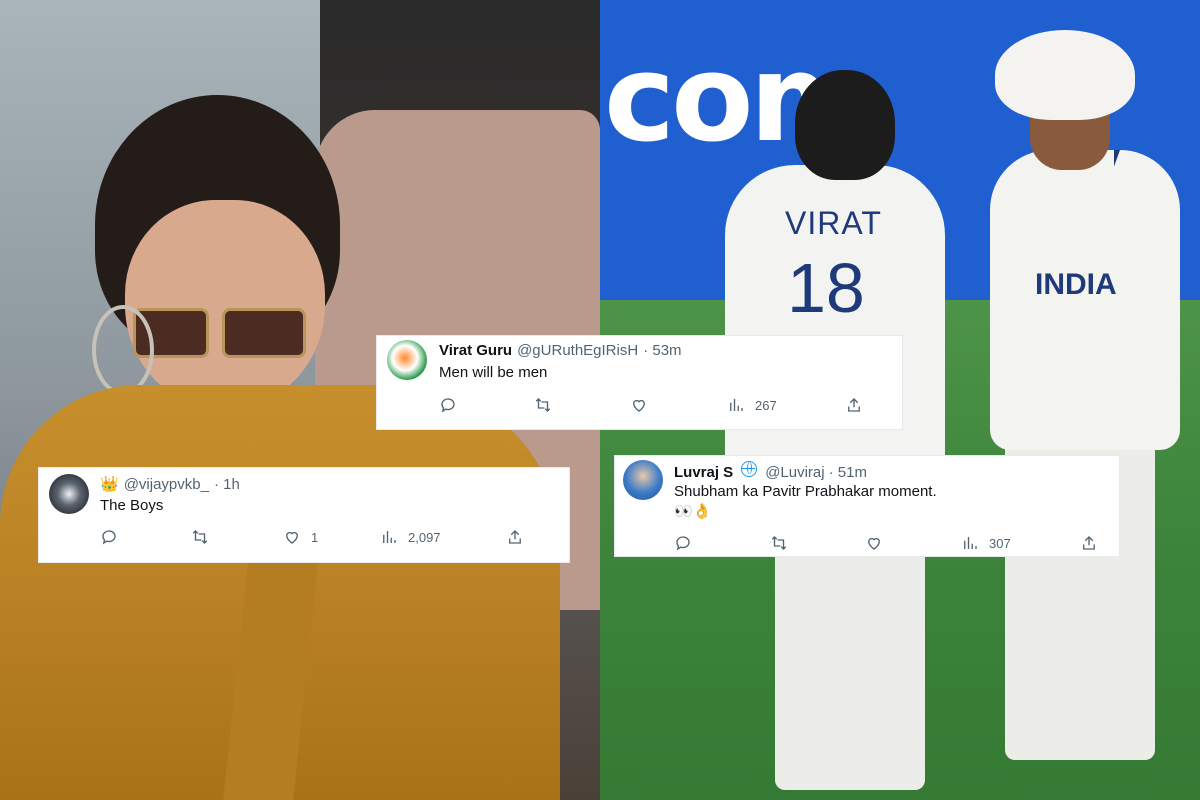 The width and height of the screenshot is (1200, 800). What do you see at coordinates (693, 511) in the screenshot?
I see `tweet-emoji-line: 👀👌` at bounding box center [693, 511].